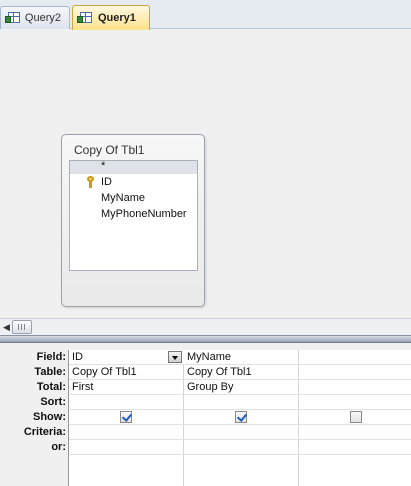 This screenshot has height=486, width=411. What do you see at coordinates (175, 357) in the screenshot?
I see `field-dropdown-button` at bounding box center [175, 357].